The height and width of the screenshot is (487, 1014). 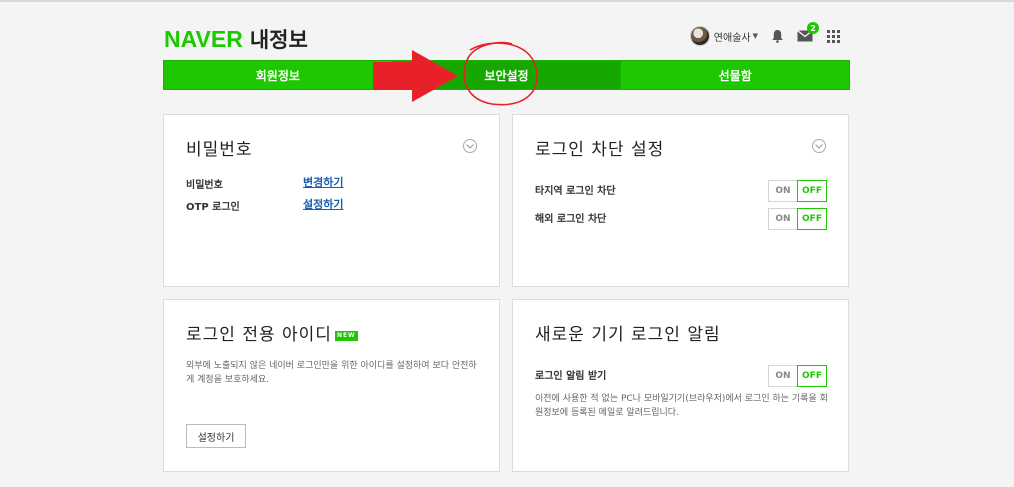 I want to click on login-block-card-title: 로그인 차단 설정, so click(x=600, y=150).